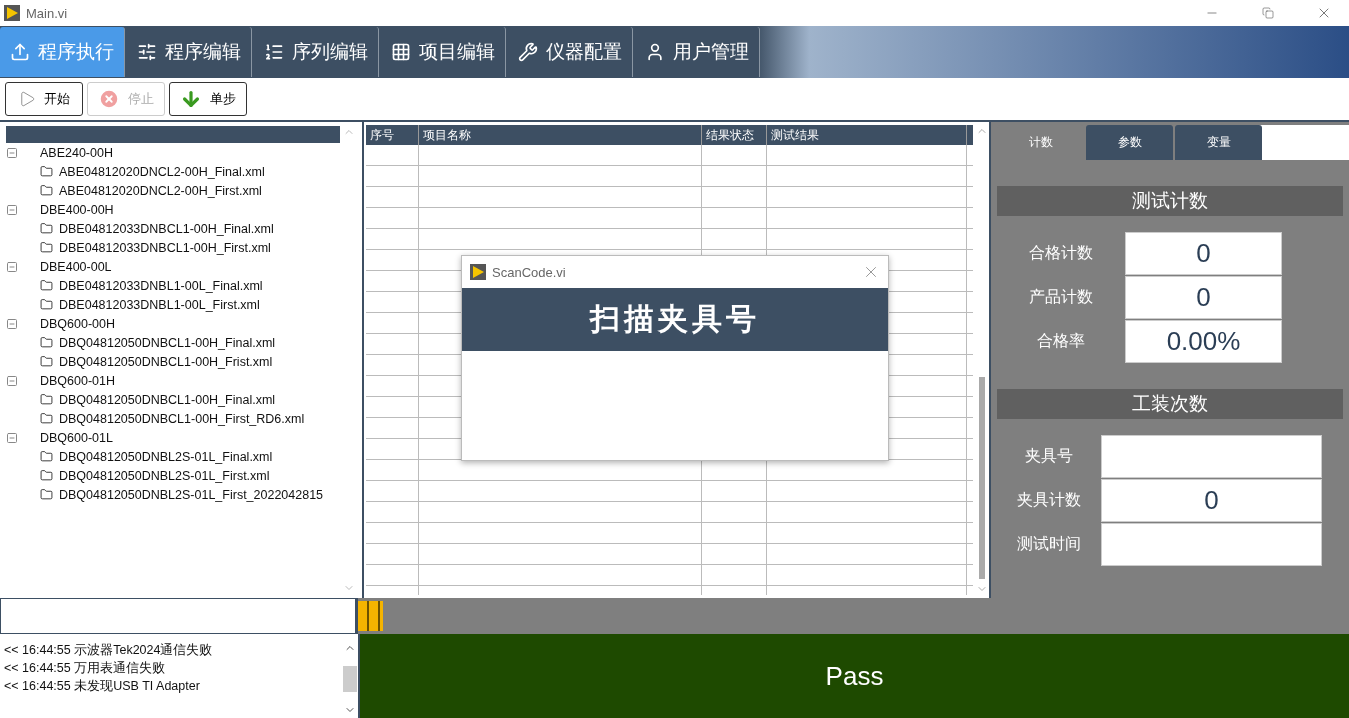 The image size is (1349, 718). Describe the element at coordinates (85, 668) in the screenshot. I see `log-line: << 16:44:55 万用表通信失败` at that location.